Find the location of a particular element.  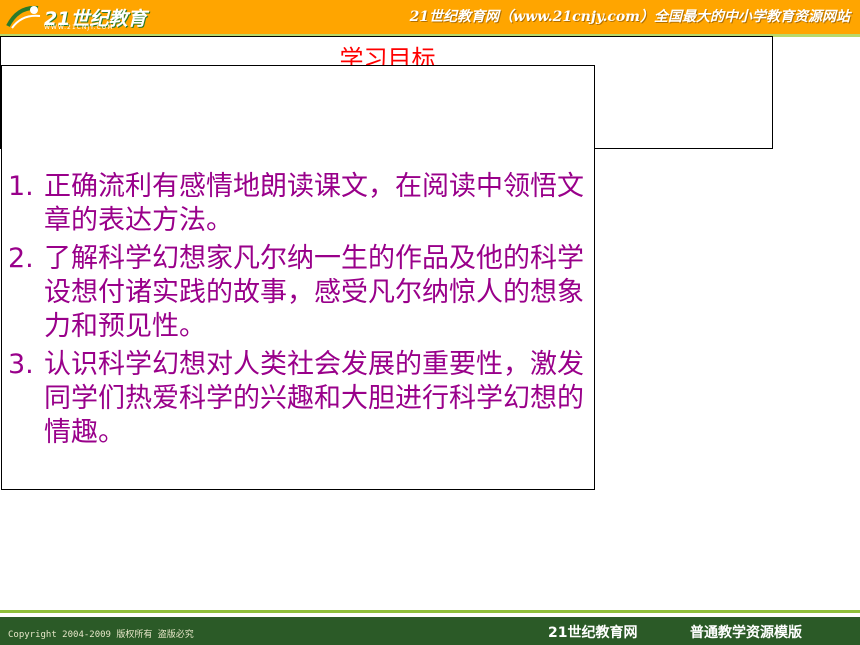

copyright-text: Copyright 2004-2009 版权所有 盗版必究 is located at coordinates (101, 635).